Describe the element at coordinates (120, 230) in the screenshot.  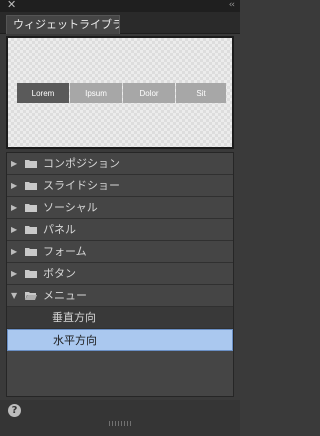
I see `tree-item-panel: ▶ パネル` at that location.